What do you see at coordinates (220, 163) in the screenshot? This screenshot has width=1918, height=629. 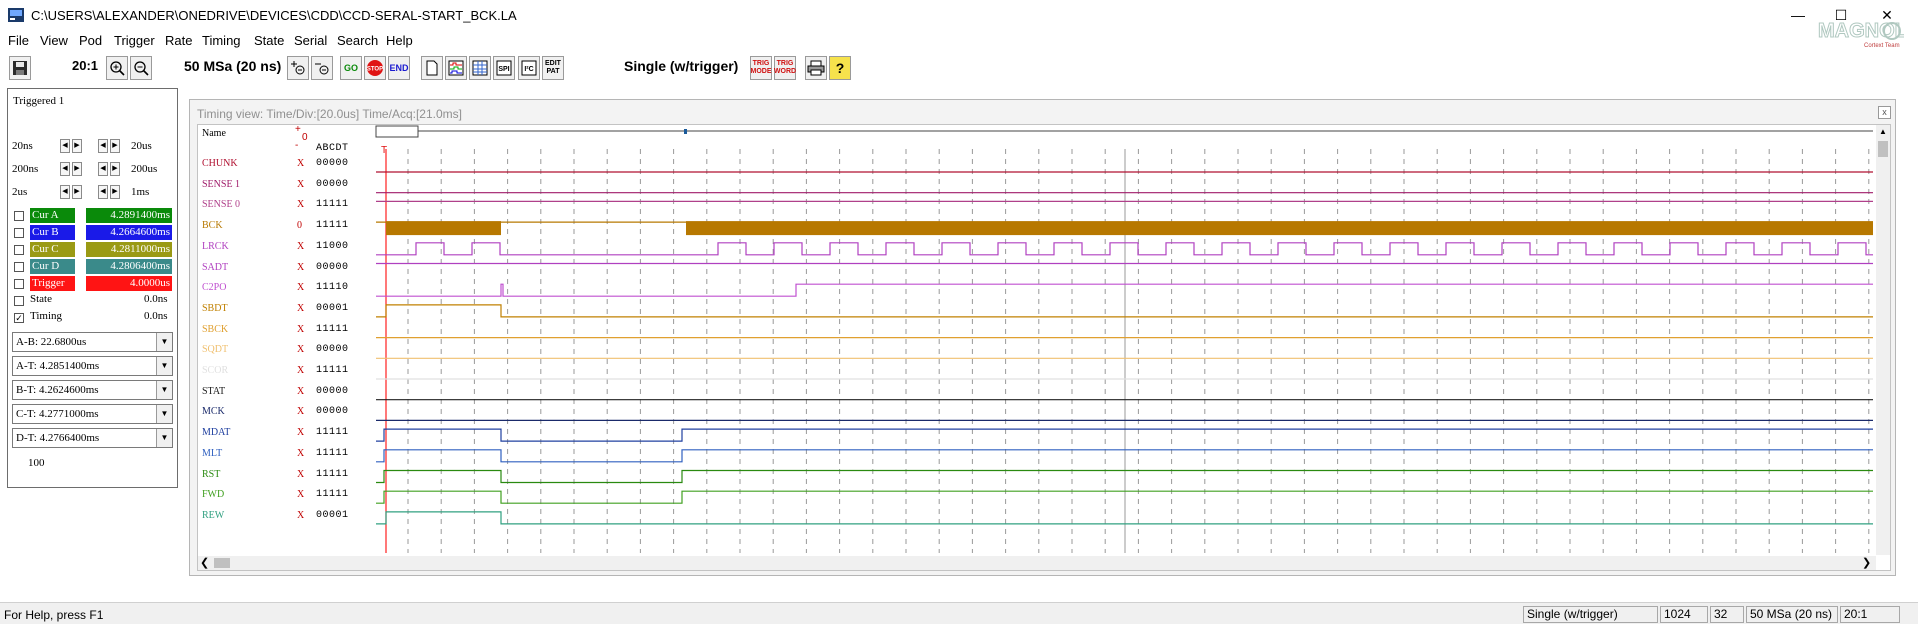 I see `signal-name: CHUNK` at bounding box center [220, 163].